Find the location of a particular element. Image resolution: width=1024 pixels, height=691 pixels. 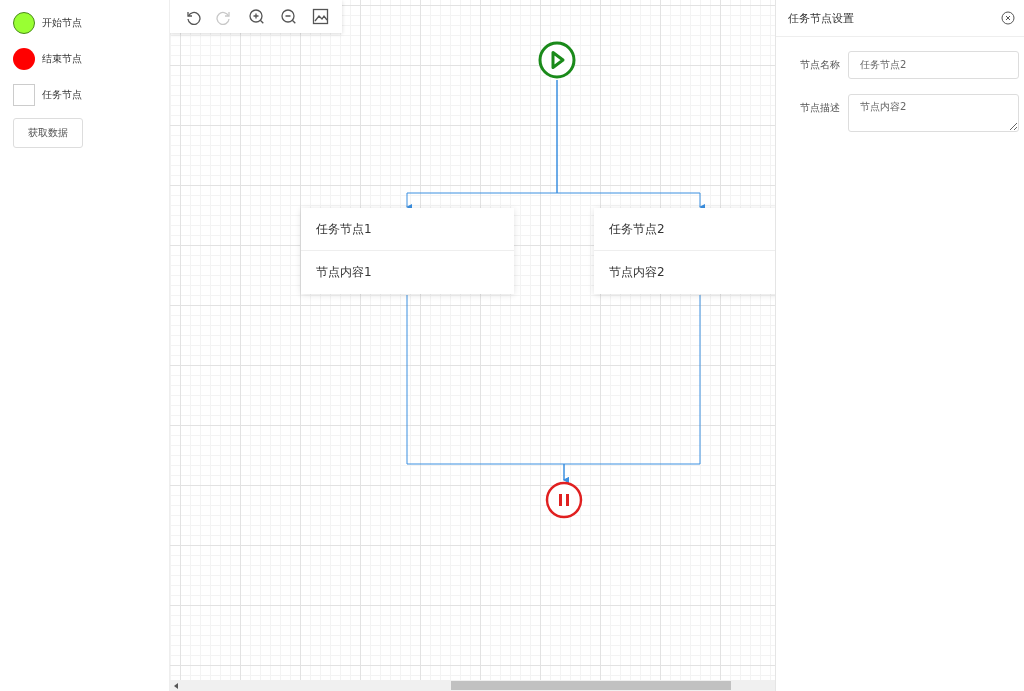

close-icon is located at coordinates (1008, 18).